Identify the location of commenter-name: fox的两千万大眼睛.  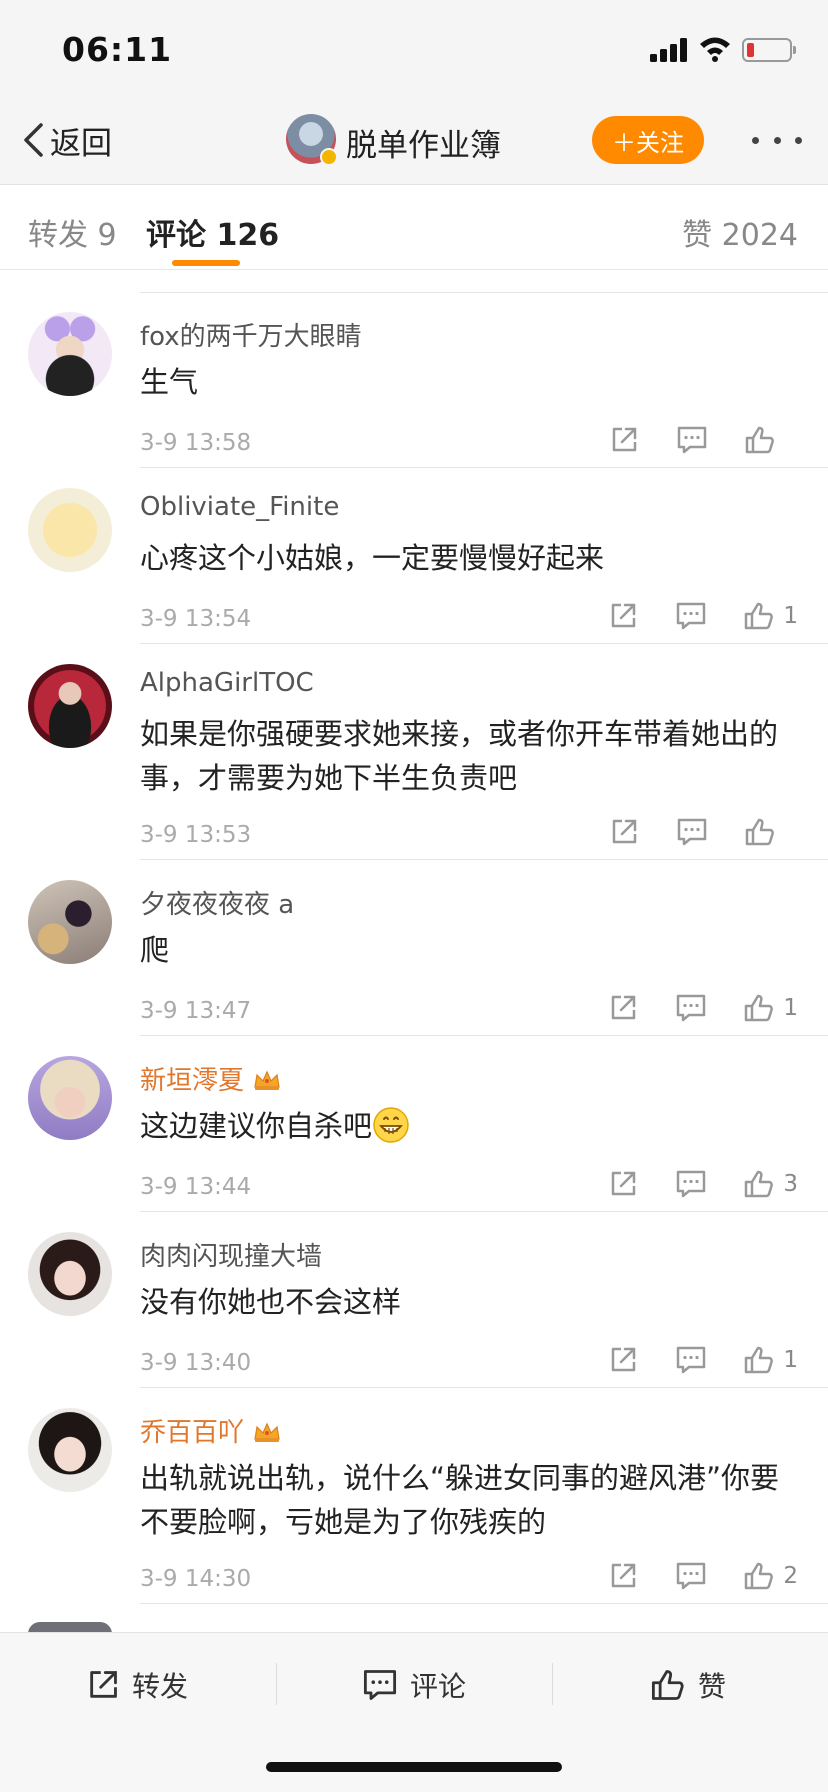
(251, 334).